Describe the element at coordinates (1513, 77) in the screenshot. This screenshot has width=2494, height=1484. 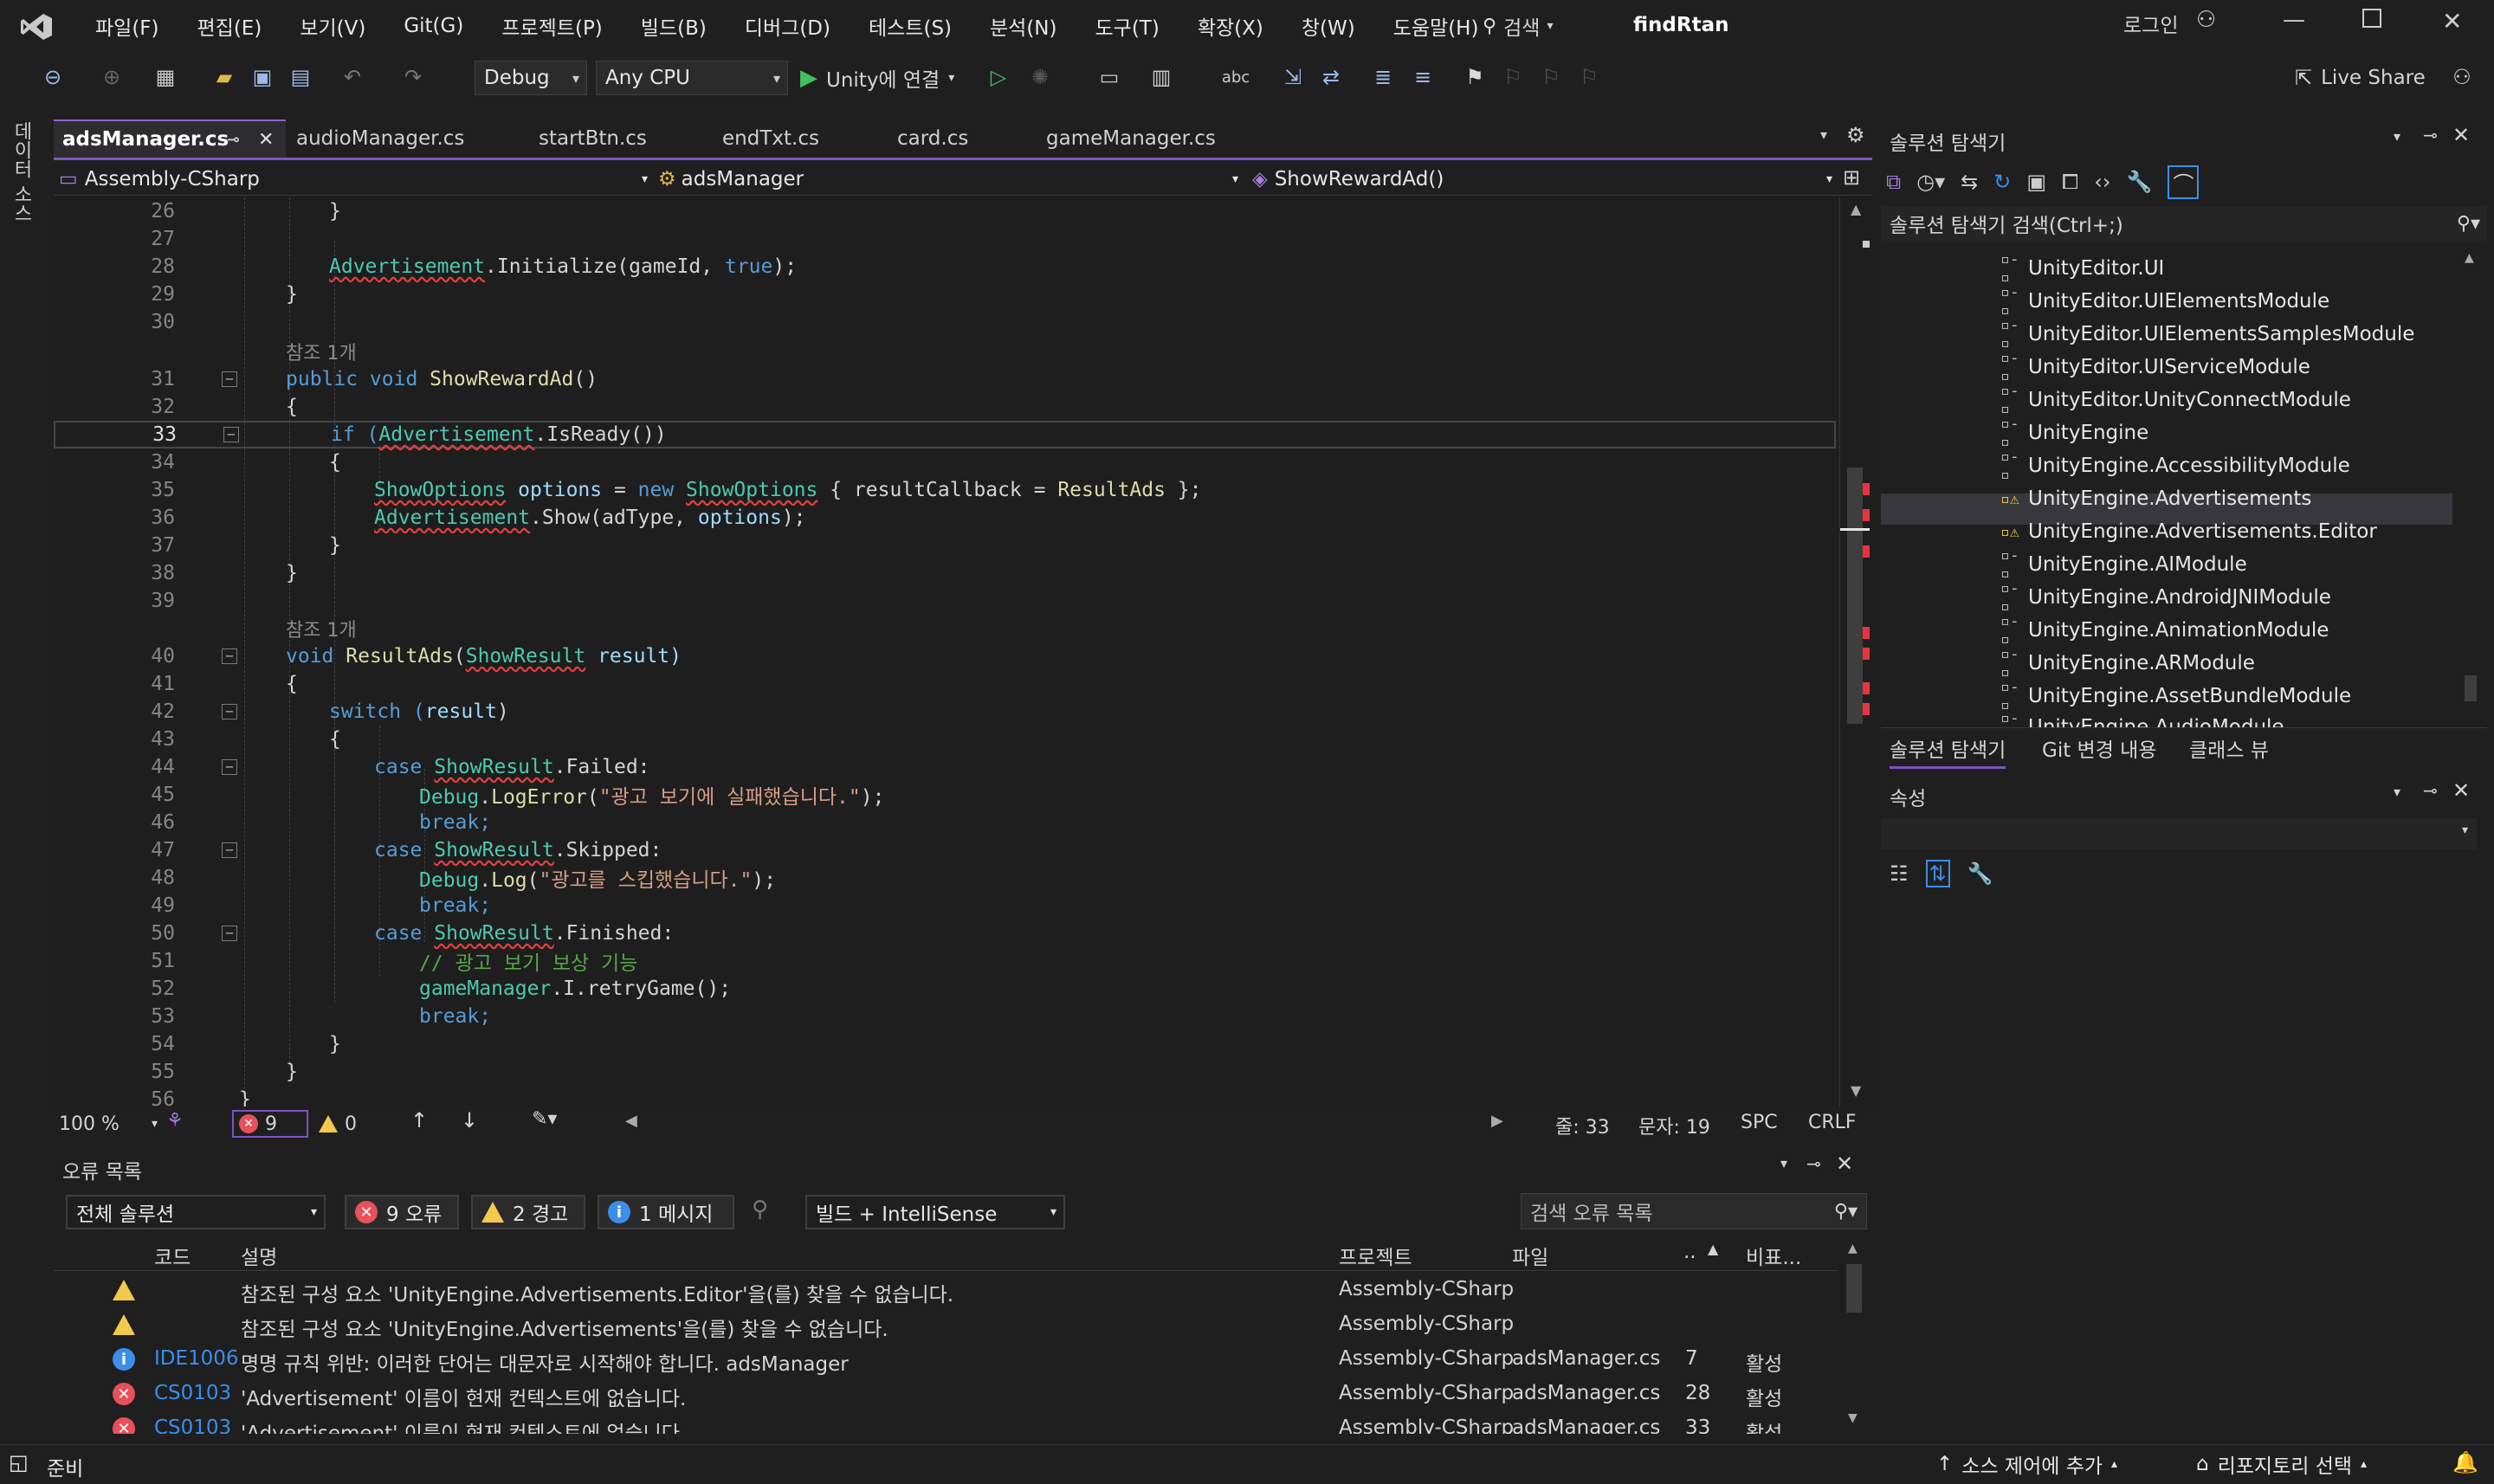
I see `prev-bookmark-icon: ⚐` at that location.